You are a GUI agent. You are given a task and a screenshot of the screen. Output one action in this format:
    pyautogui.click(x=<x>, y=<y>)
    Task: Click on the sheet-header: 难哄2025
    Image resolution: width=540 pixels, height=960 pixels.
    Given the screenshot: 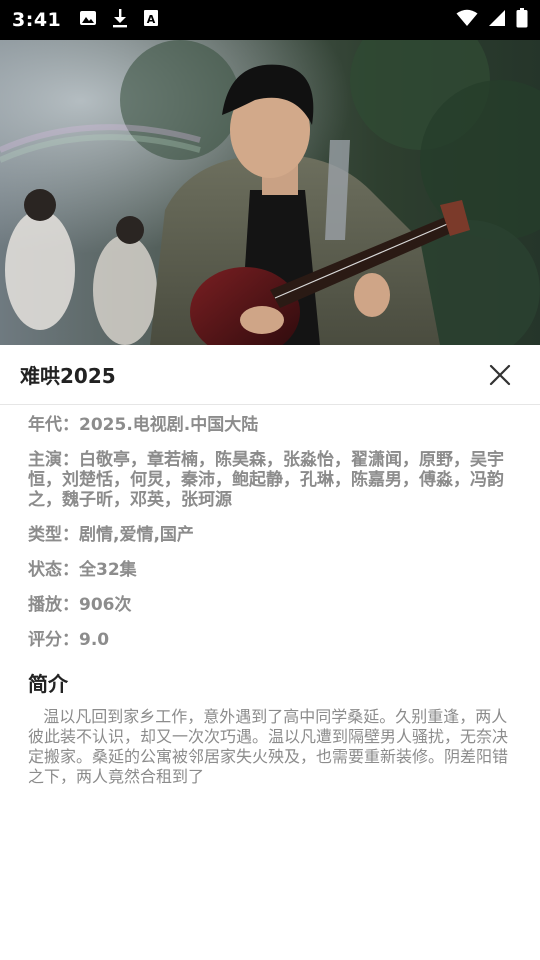 What is the action you would take?
    pyautogui.click(x=270, y=375)
    